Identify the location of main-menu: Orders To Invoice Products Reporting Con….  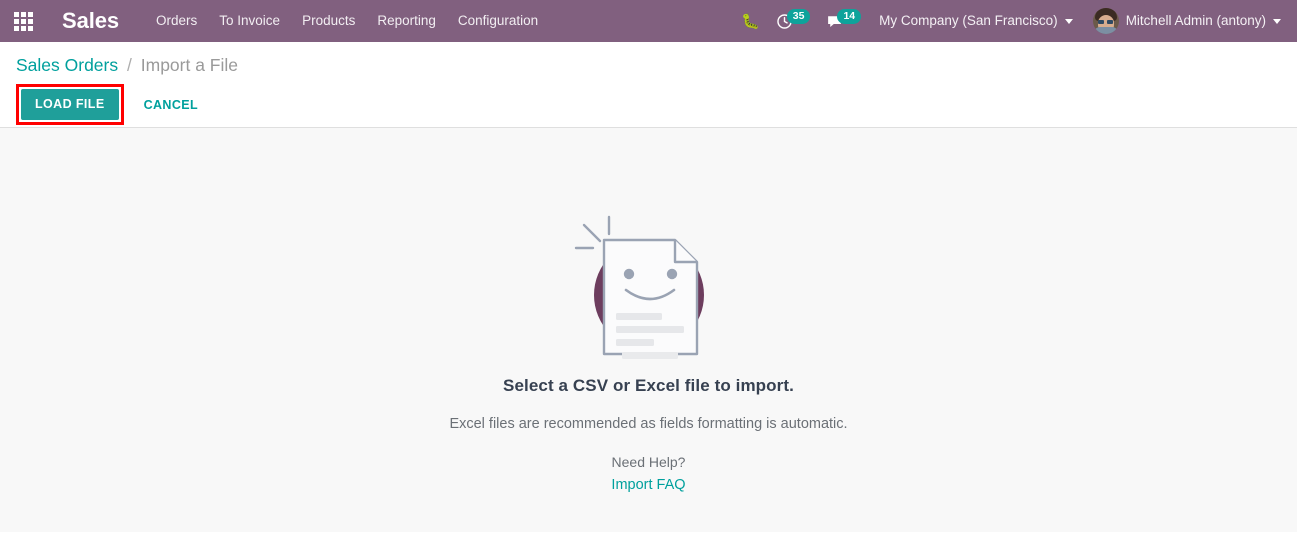
(347, 21).